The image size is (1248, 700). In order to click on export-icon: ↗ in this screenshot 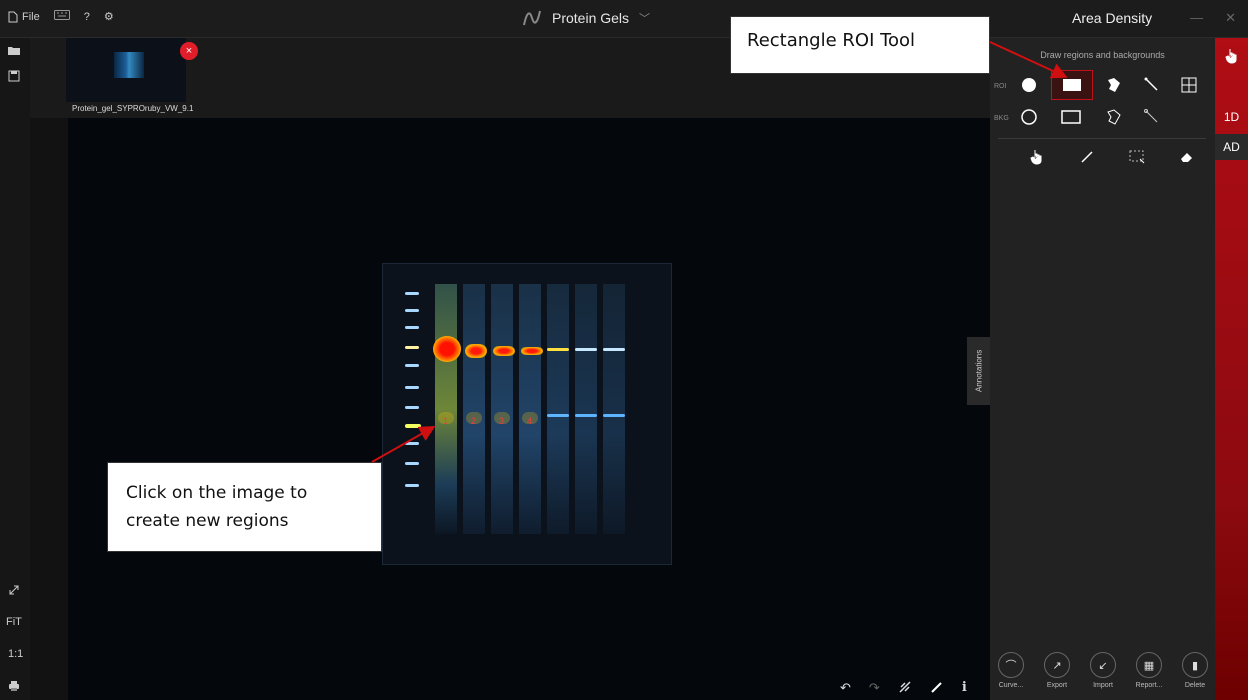, I will do `click(1057, 665)`.